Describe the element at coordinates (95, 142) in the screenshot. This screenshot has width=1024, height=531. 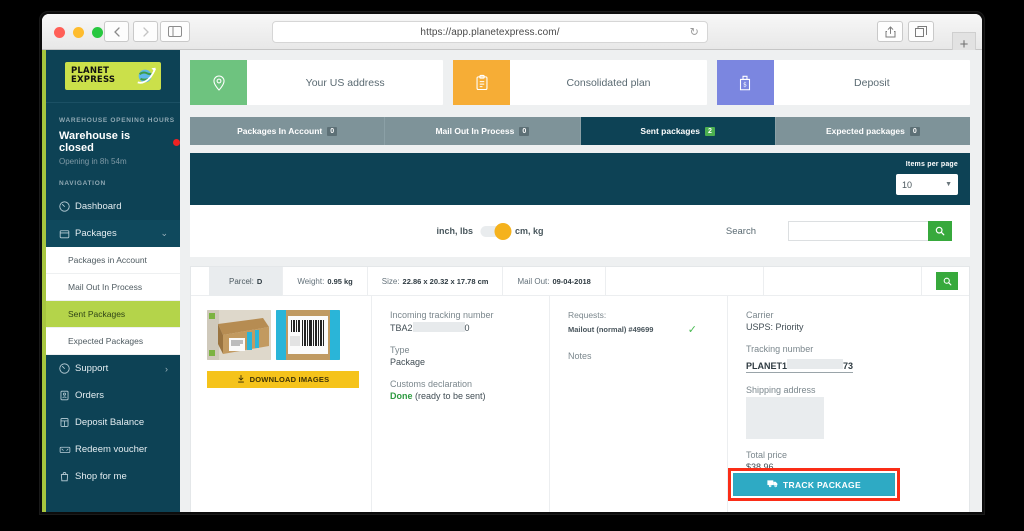
I see `warehouse-status-text: Warehouse is closed` at that location.